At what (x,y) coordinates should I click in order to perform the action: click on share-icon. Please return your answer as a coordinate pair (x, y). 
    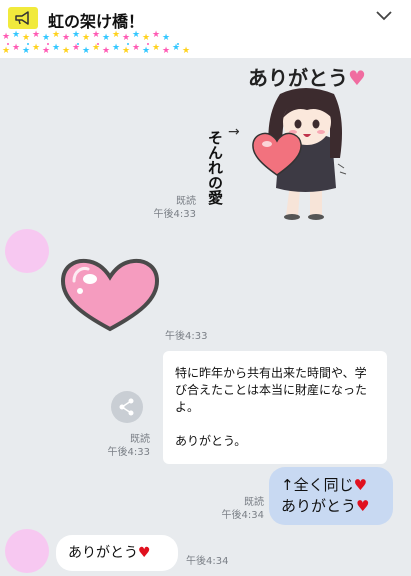
    Looking at the image, I should click on (126, 407).